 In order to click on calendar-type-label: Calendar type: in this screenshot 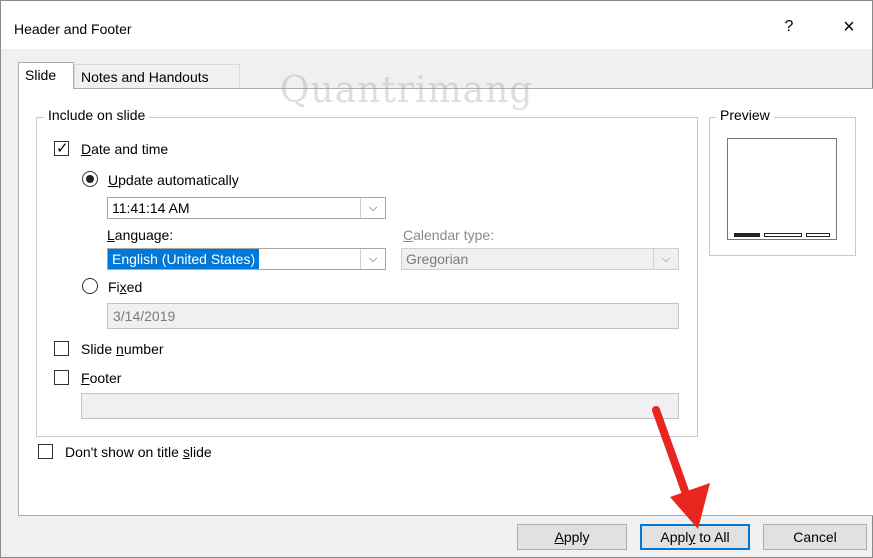, I will do `click(449, 235)`.